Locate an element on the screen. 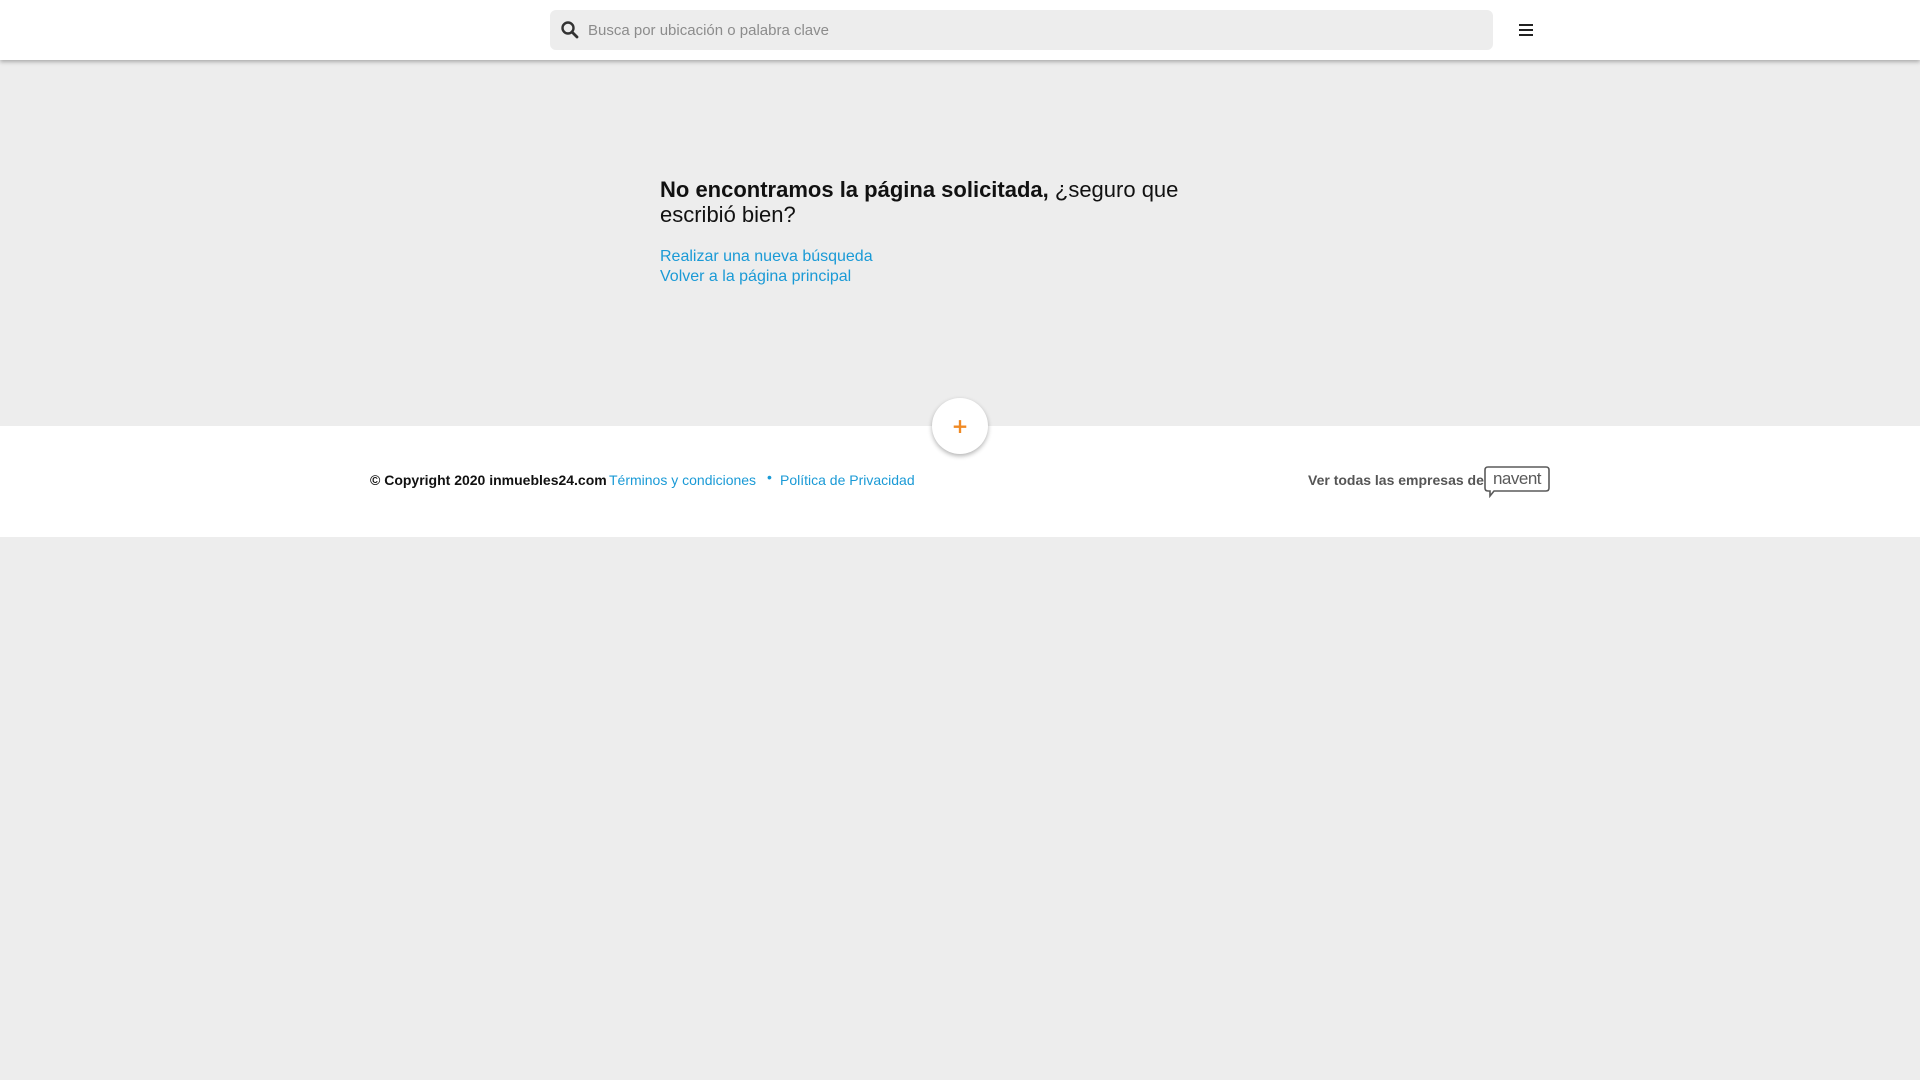  navent-logo-text: navent is located at coordinates (1517, 478).